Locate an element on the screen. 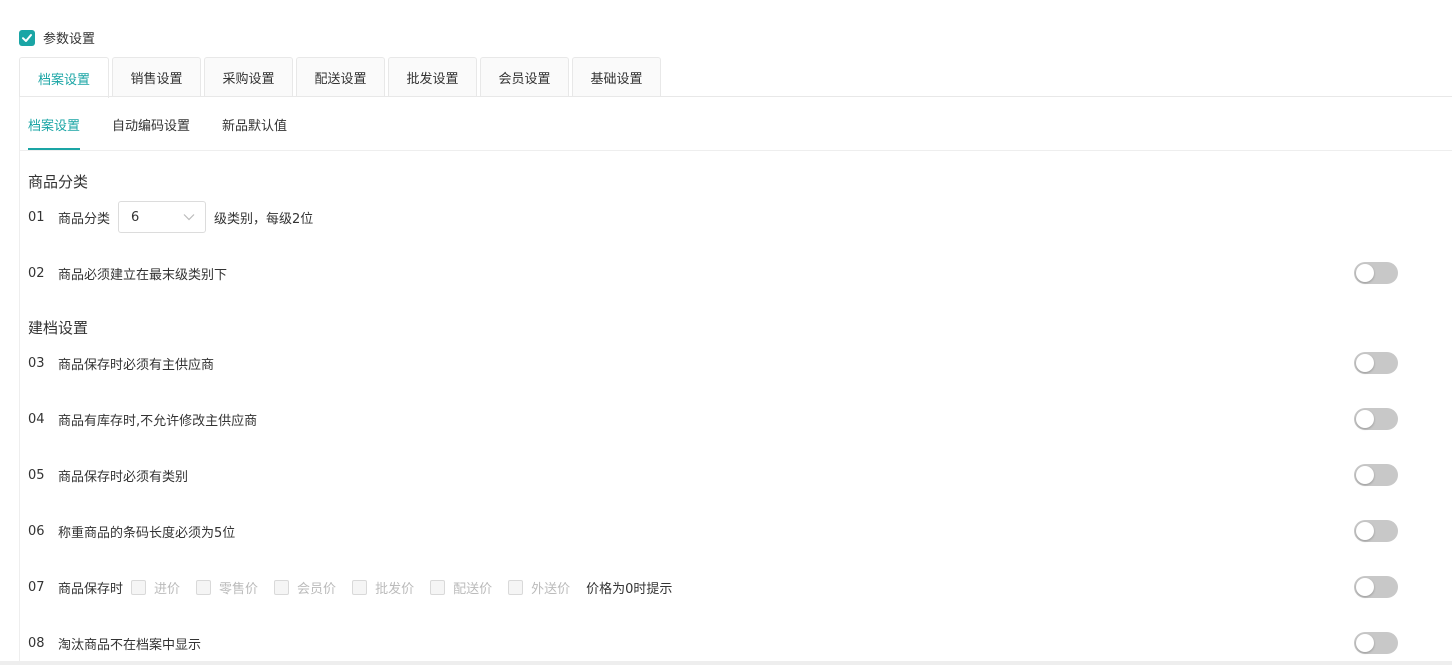 This screenshot has height=665, width=1452. option-distribution-price: 配送价 is located at coordinates (465, 587).